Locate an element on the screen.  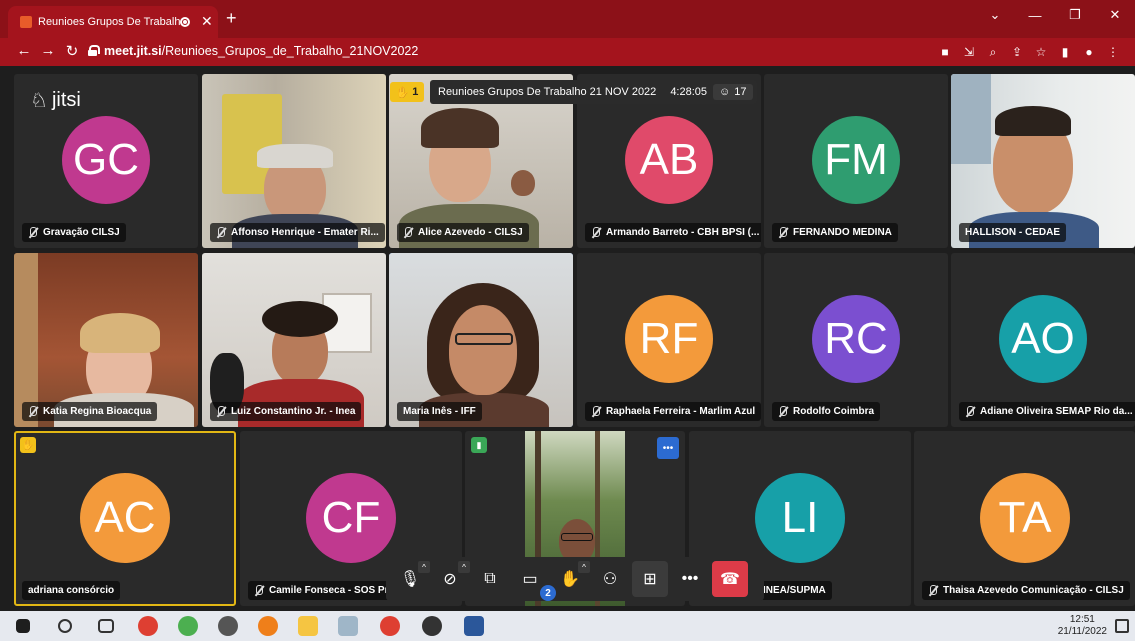
participant-tile-active-speaker: Maria Inês - IFF is located at coordinates (481, 340).